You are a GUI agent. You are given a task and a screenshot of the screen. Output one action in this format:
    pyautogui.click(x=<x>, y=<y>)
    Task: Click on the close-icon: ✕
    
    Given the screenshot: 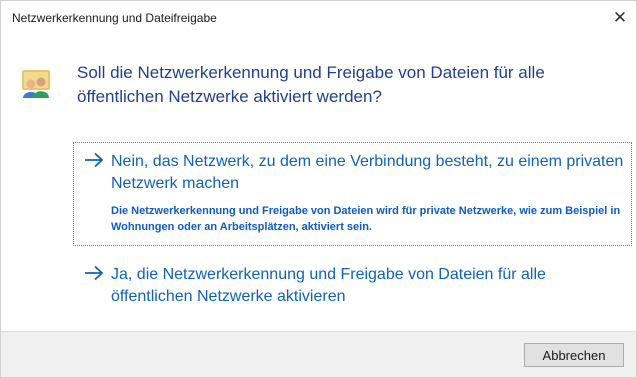 What is the action you would take?
    pyautogui.click(x=620, y=18)
    